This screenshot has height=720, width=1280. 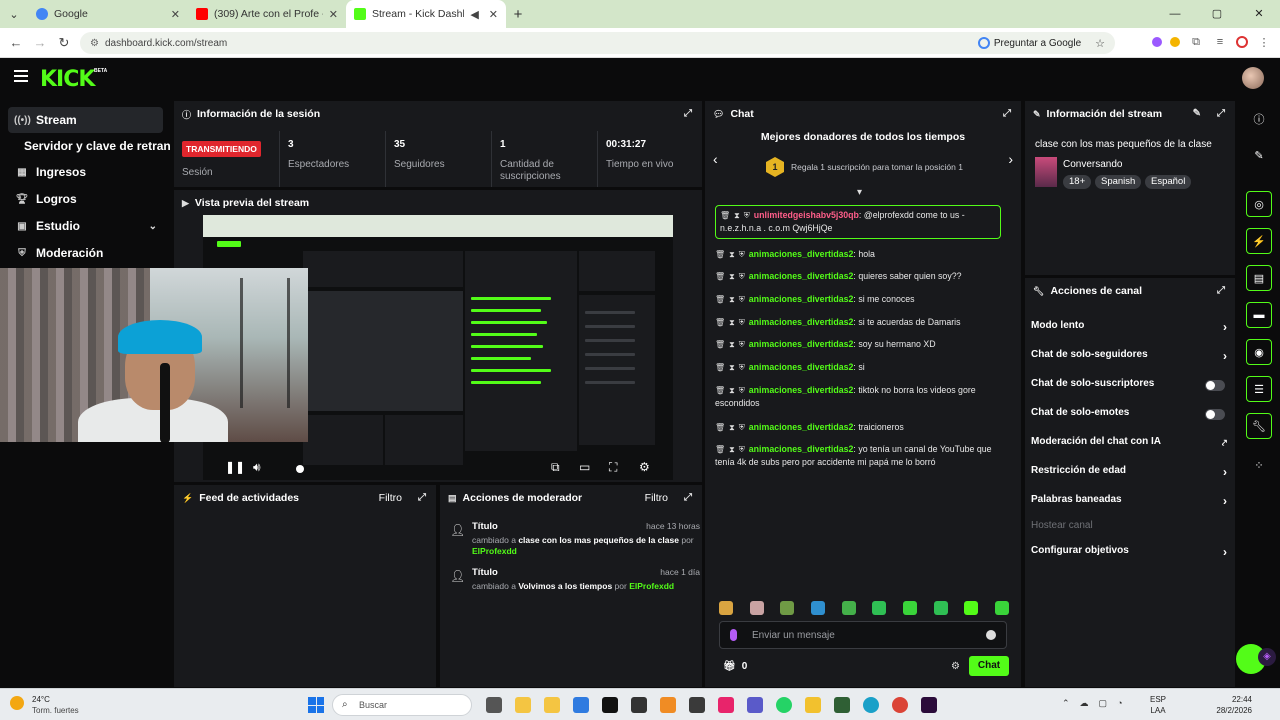 I want to click on tab-search-icon: ⌄, so click(x=14, y=14).